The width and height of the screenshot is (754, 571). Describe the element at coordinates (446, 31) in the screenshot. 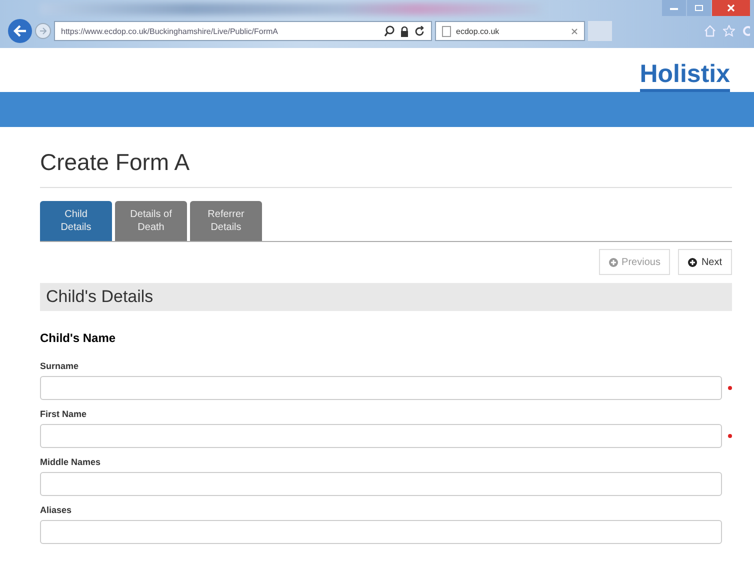

I see `page-icon` at that location.